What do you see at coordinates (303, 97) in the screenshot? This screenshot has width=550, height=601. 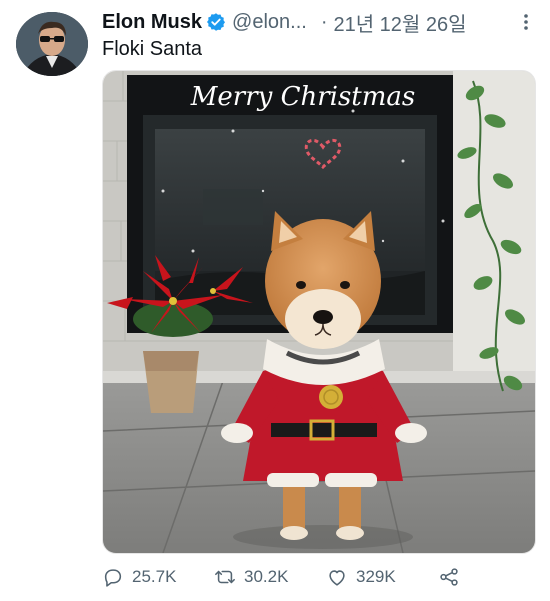 I see `merry-christmas-text: Merry Christmas` at bounding box center [303, 97].